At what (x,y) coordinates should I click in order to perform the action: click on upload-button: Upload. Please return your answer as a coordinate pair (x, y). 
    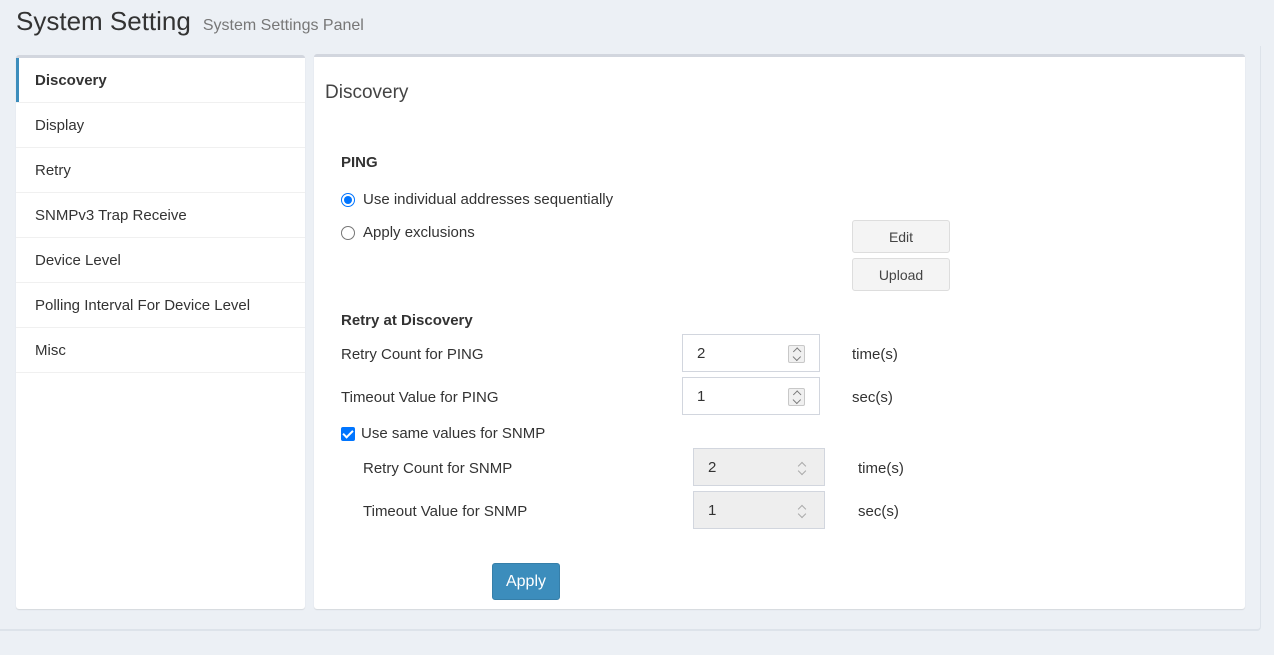
    Looking at the image, I should click on (901, 274).